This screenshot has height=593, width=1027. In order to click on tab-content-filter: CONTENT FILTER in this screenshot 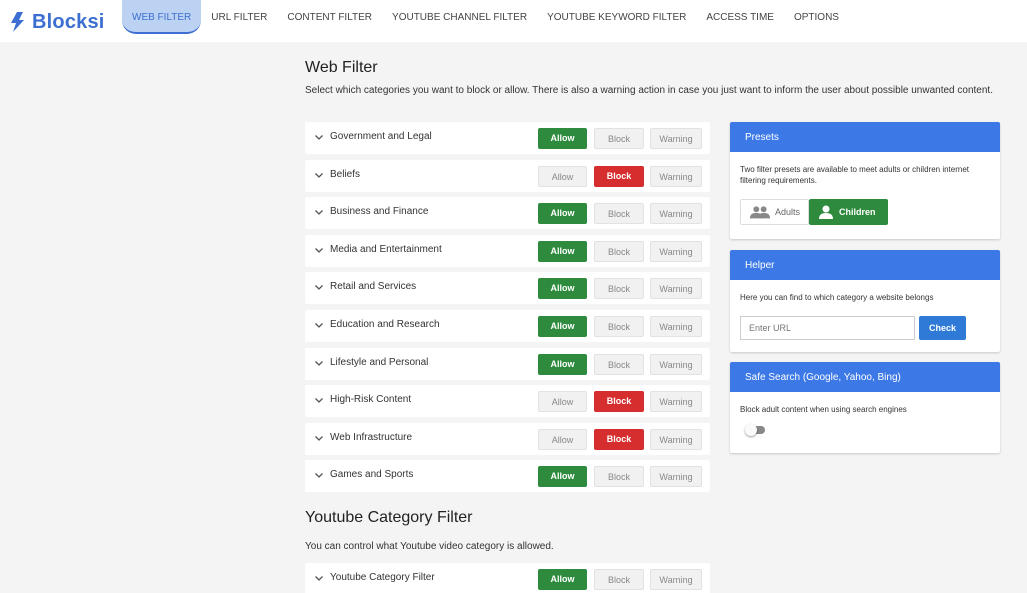, I will do `click(329, 17)`.